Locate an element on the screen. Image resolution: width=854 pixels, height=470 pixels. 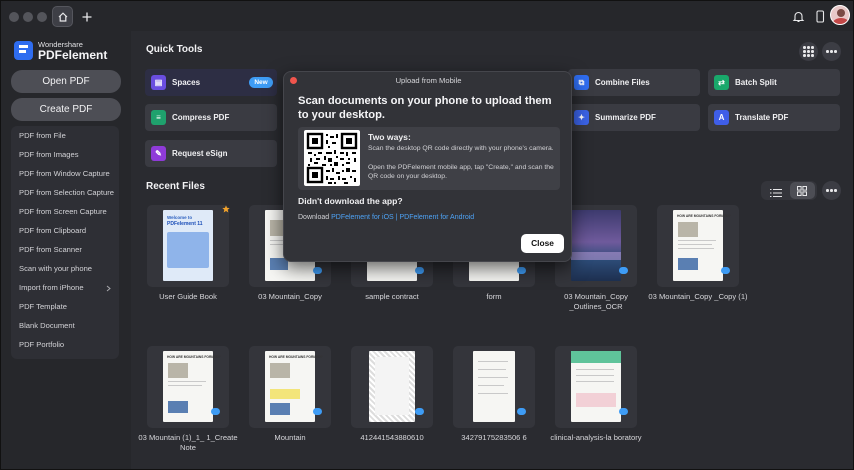
tool-compress-label: Compress PDF is located at coordinates (201, 117).